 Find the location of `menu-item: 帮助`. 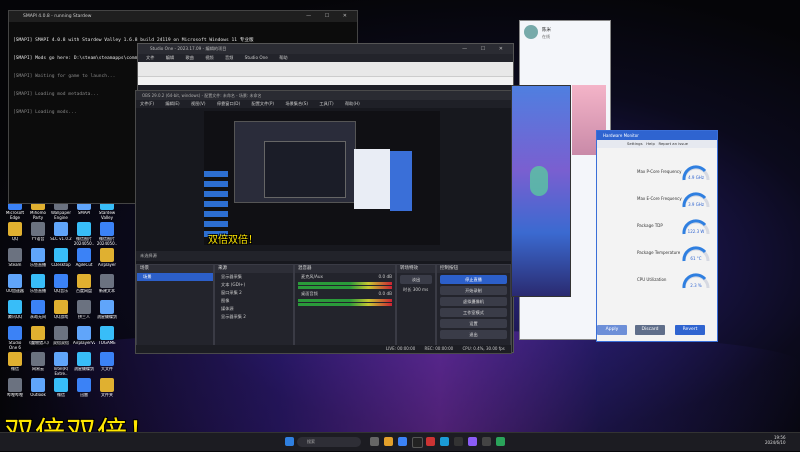

menu-item: 帮助 is located at coordinates (283, 57).